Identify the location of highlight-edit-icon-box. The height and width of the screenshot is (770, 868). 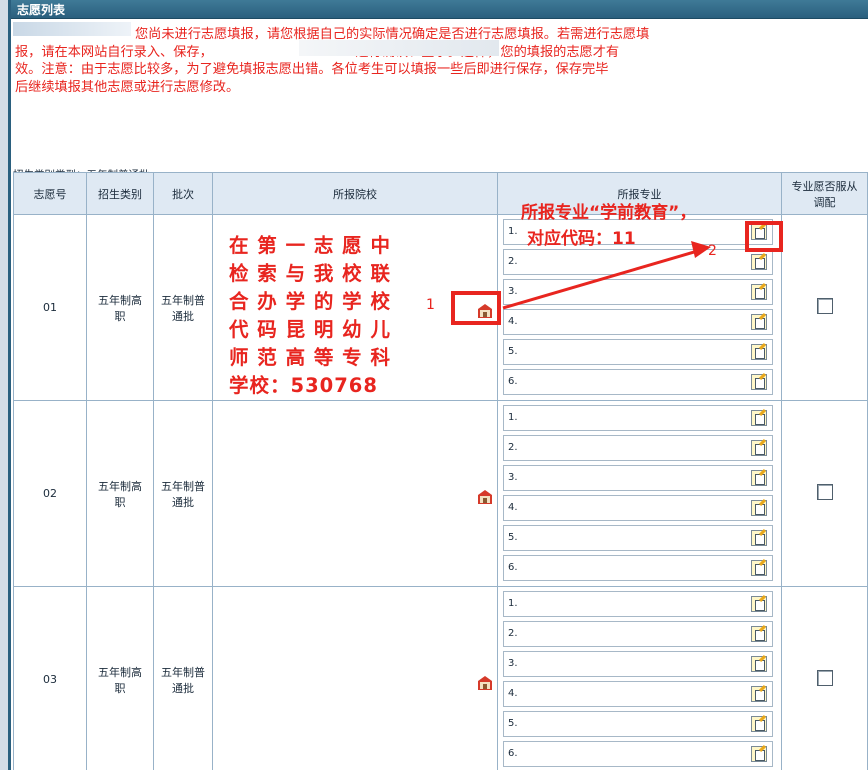
(764, 236).